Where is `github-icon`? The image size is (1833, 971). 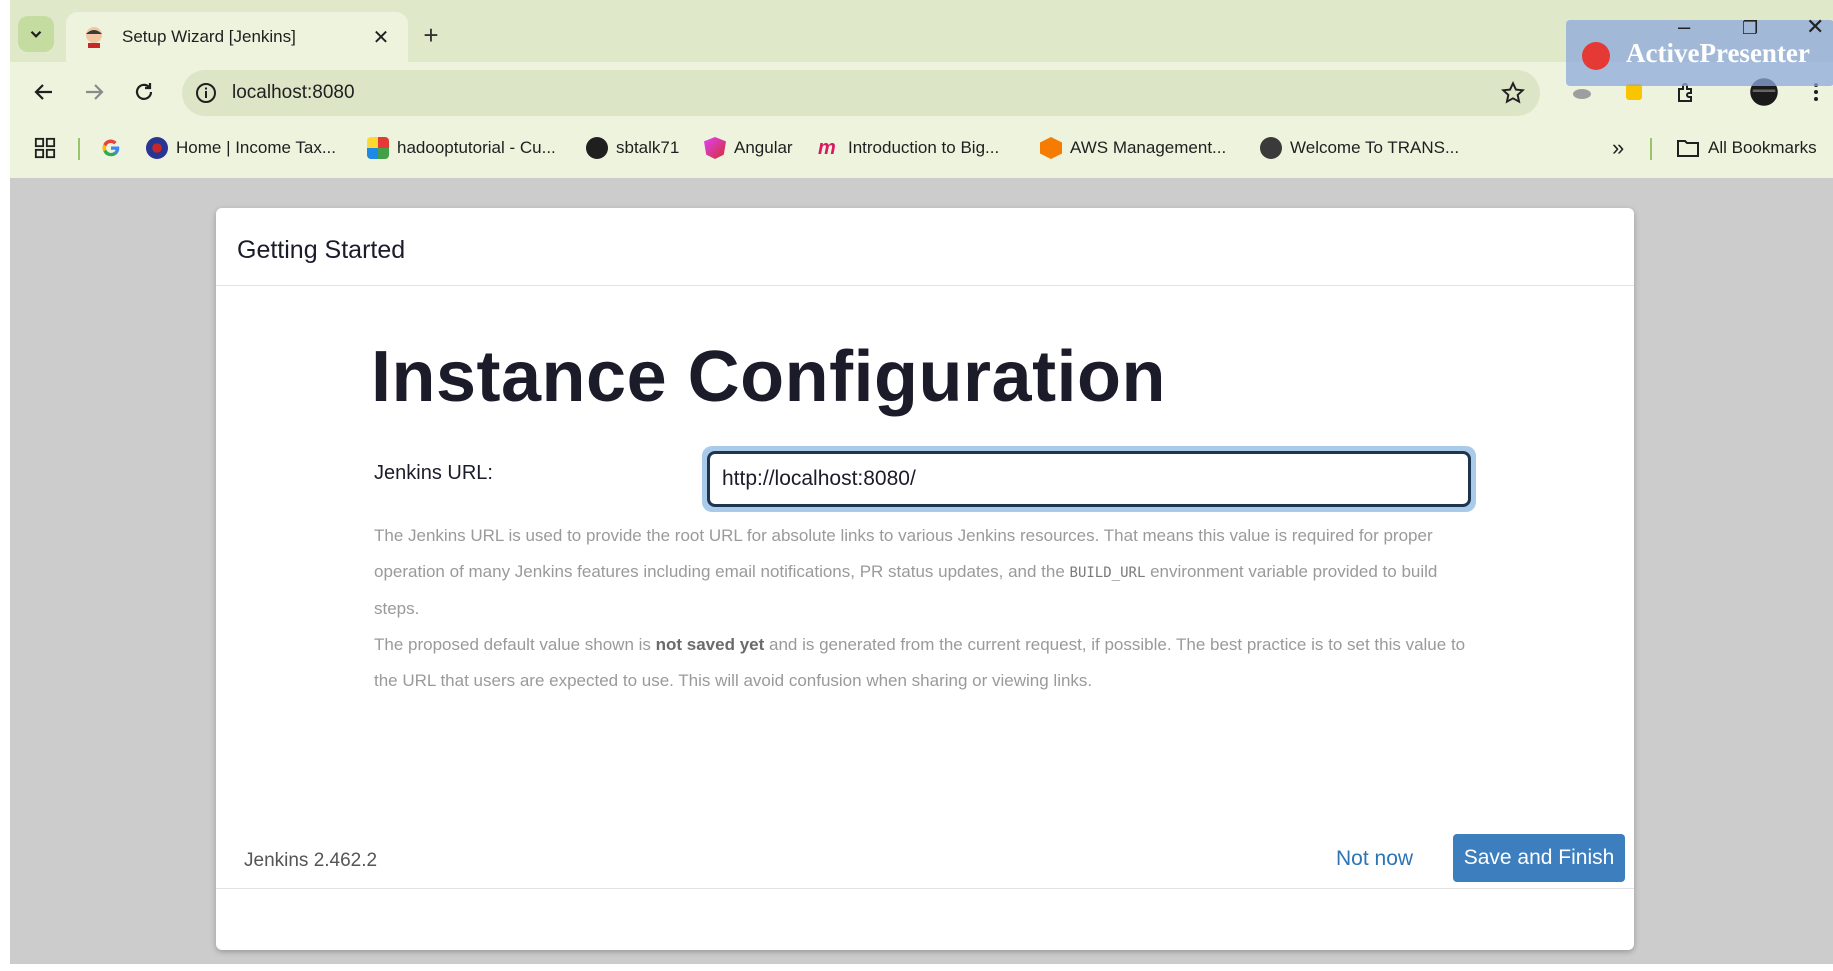
github-icon is located at coordinates (597, 148).